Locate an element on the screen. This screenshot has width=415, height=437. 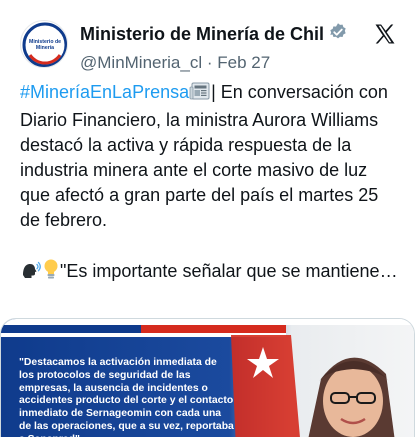
avatar-text-line2: Minería is located at coordinates (45, 48).